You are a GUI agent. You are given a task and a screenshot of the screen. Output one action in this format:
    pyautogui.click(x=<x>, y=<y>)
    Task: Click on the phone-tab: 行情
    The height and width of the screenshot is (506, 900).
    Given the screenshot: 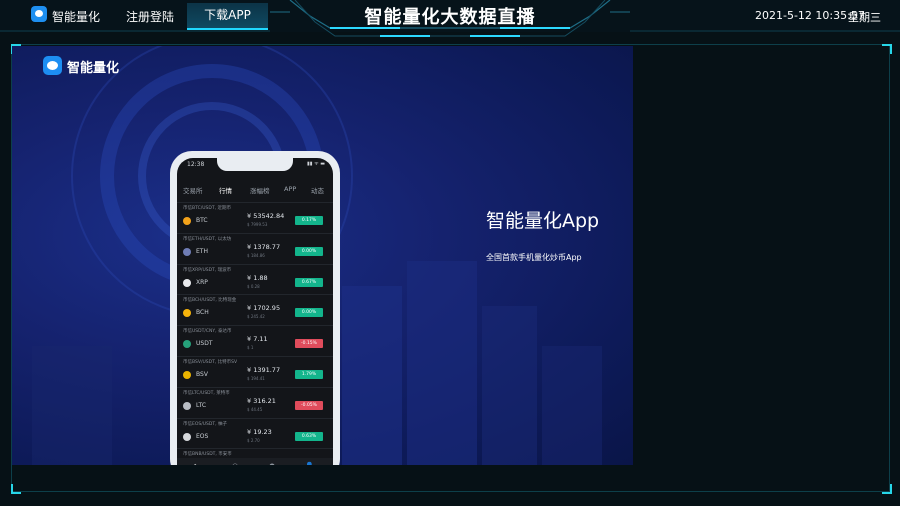 What is the action you would take?
    pyautogui.click(x=225, y=190)
    